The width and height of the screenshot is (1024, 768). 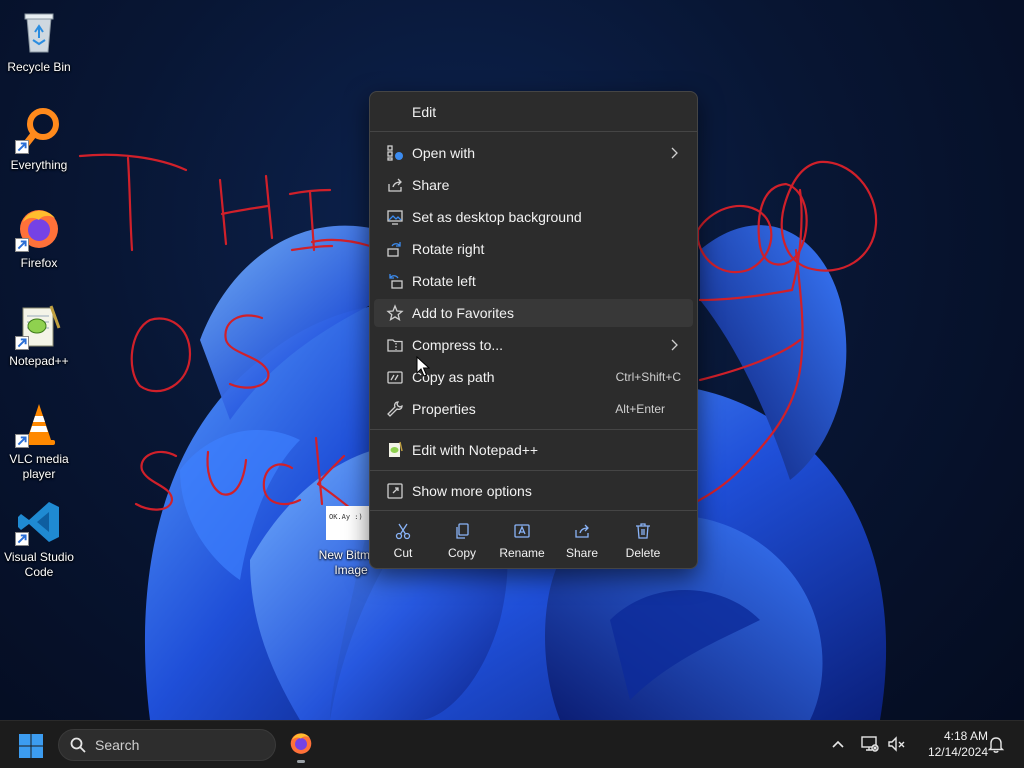 What do you see at coordinates (643, 531) in the screenshot?
I see `trash-icon` at bounding box center [643, 531].